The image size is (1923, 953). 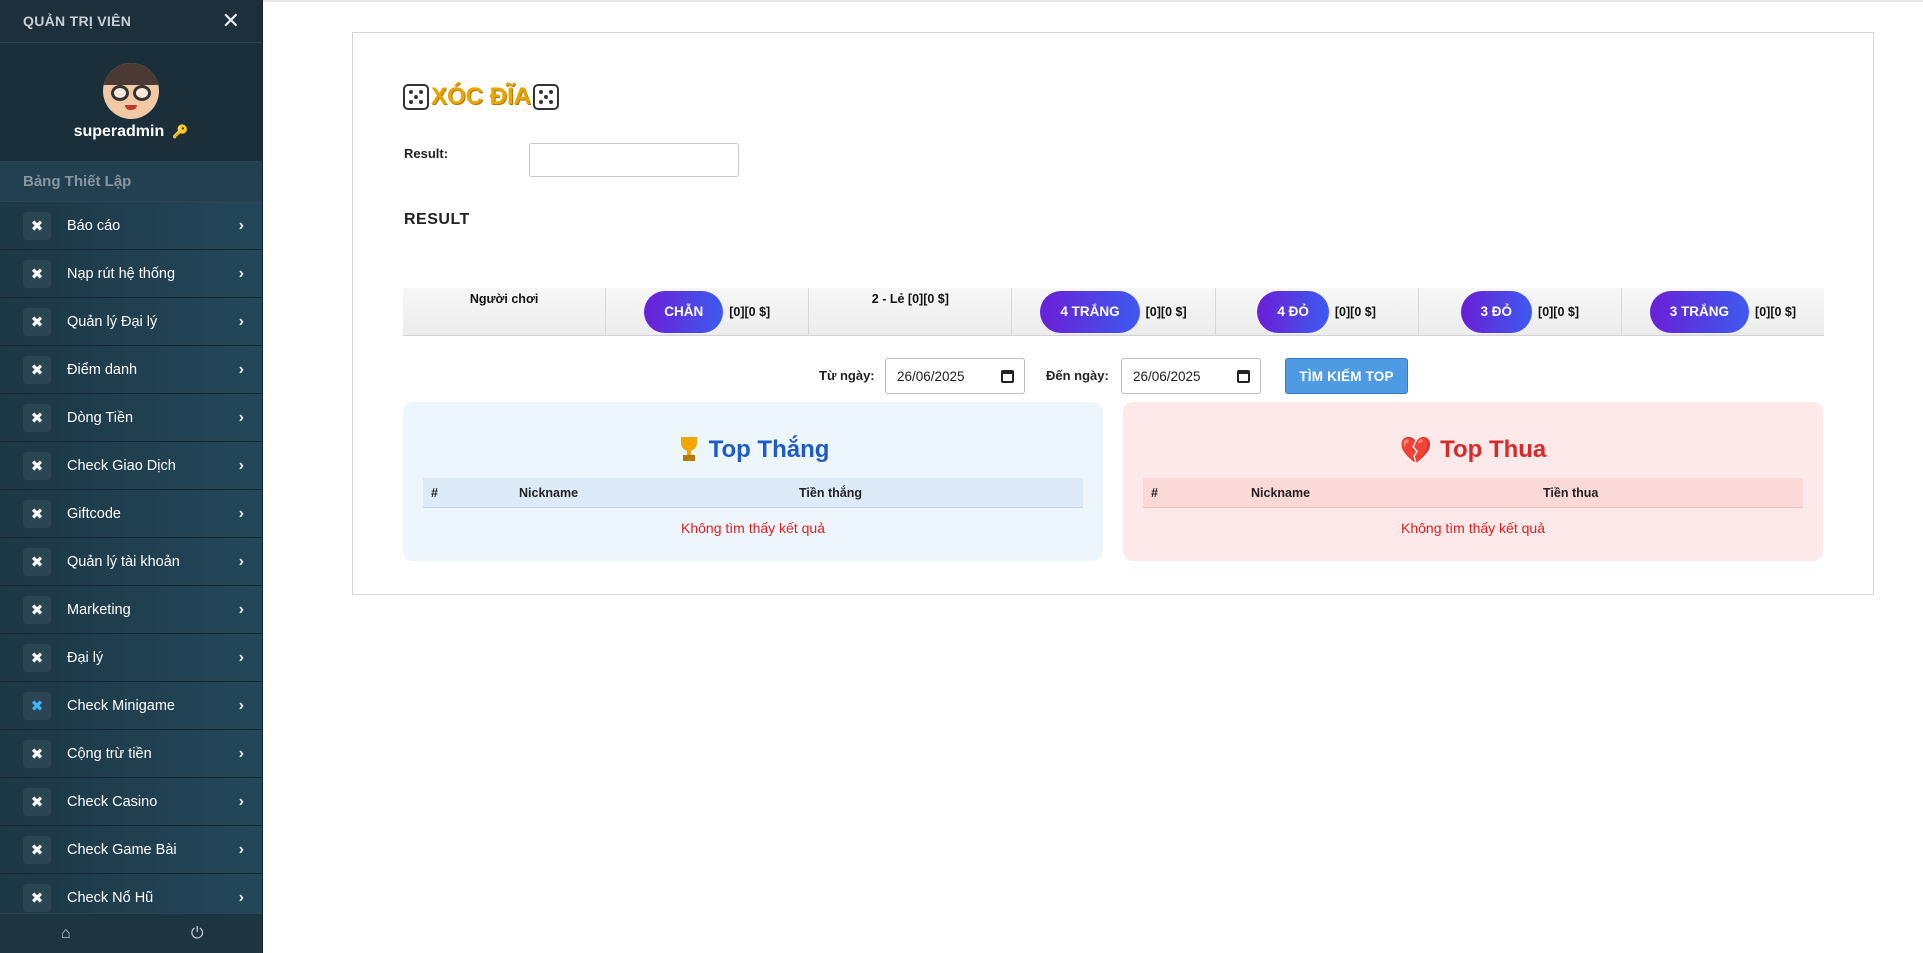 What do you see at coordinates (112, 321) in the screenshot?
I see `sidebar-item-label: Quản lý Đại lý` at bounding box center [112, 321].